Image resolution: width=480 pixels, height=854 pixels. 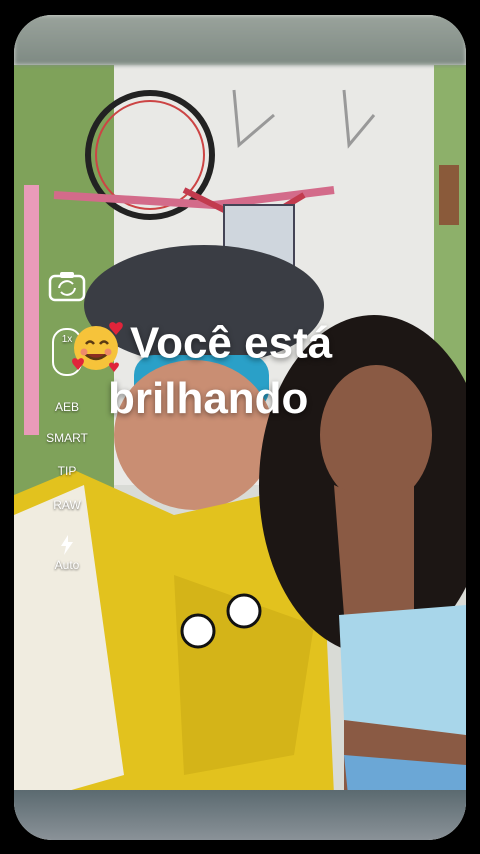 I want to click on bottom-blur-band, so click(x=240, y=815).